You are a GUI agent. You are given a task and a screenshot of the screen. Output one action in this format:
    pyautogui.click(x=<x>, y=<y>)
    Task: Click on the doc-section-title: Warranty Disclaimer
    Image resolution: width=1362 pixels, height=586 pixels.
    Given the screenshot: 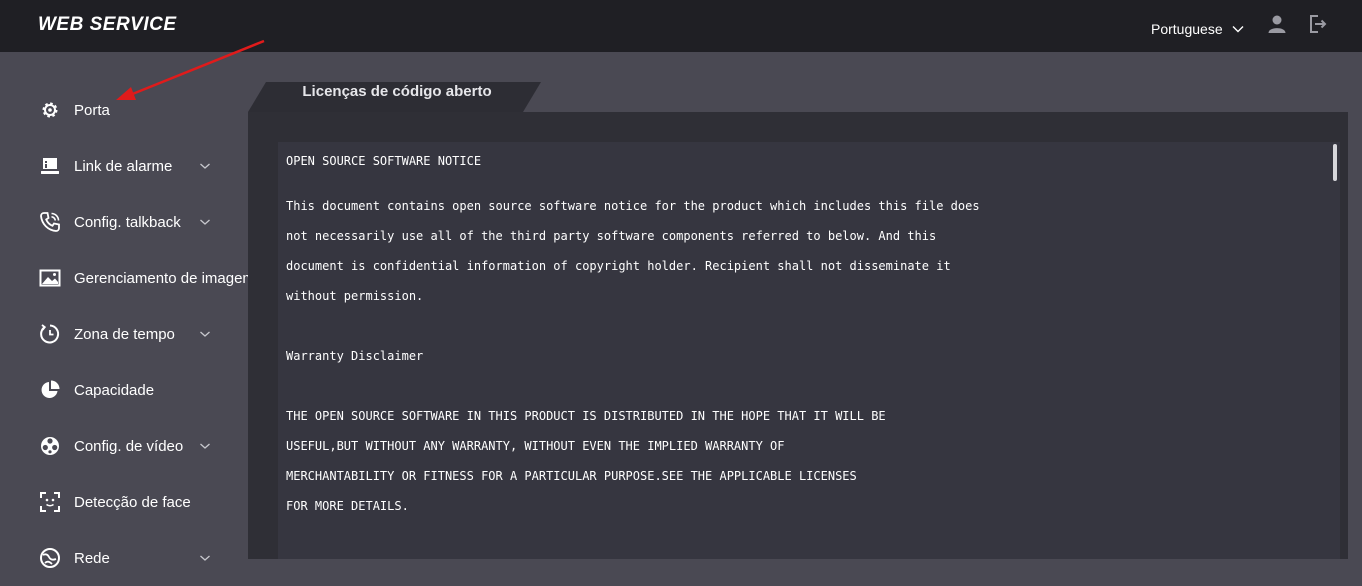 What is the action you would take?
    pyautogui.click(x=355, y=356)
    